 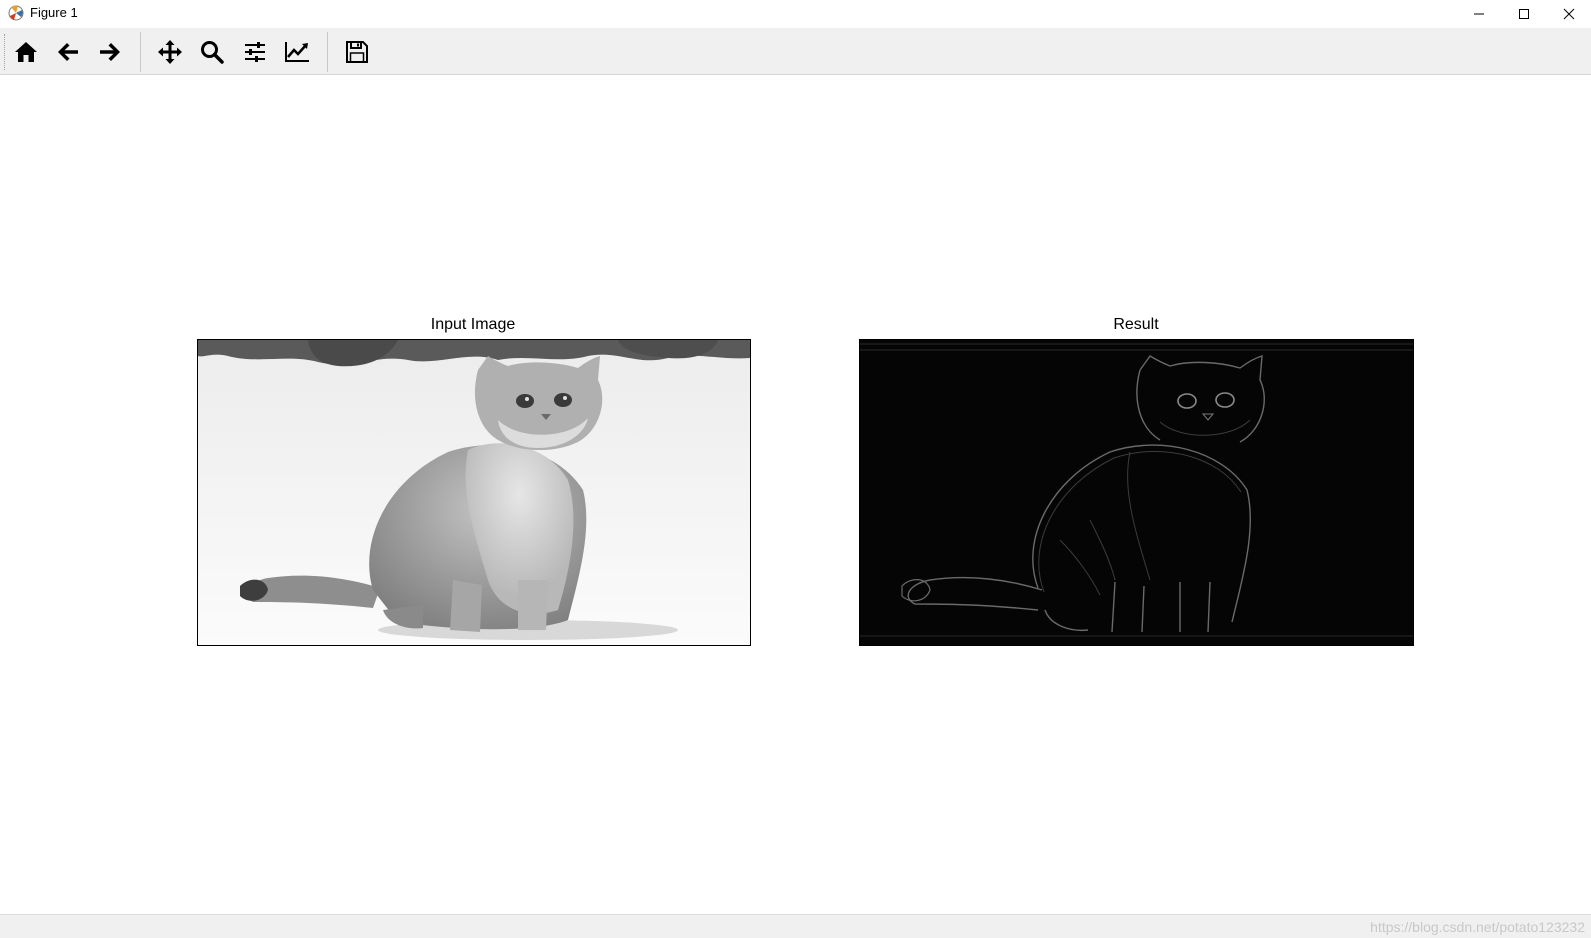 I want to click on maximize-button, so click(x=1524, y=14).